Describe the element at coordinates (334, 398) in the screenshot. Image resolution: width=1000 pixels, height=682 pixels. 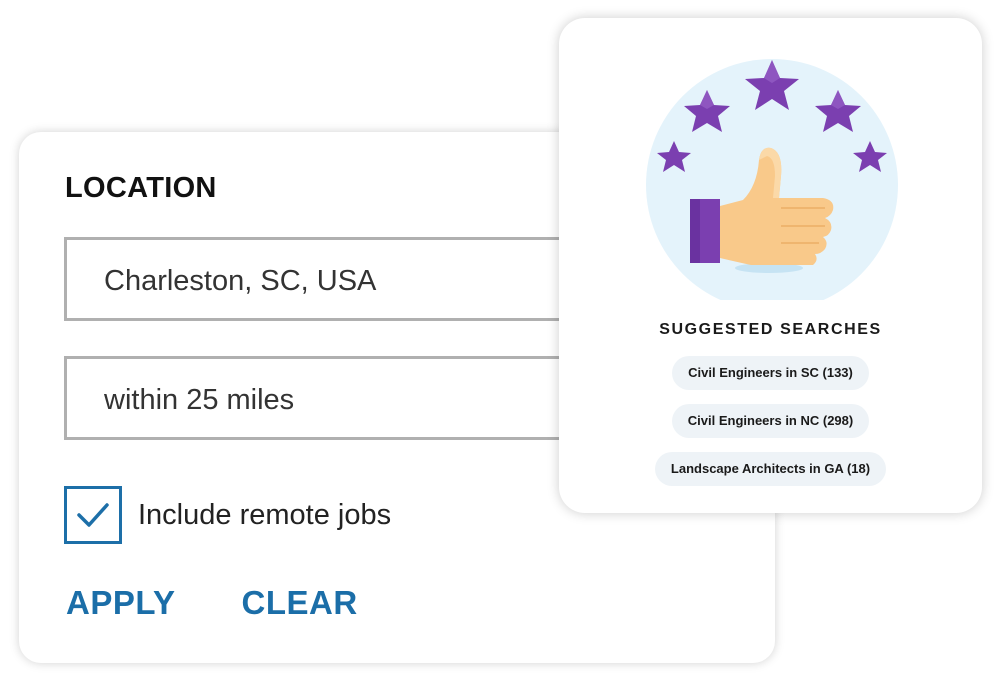
I see `radius-select: within 25 miles` at that location.